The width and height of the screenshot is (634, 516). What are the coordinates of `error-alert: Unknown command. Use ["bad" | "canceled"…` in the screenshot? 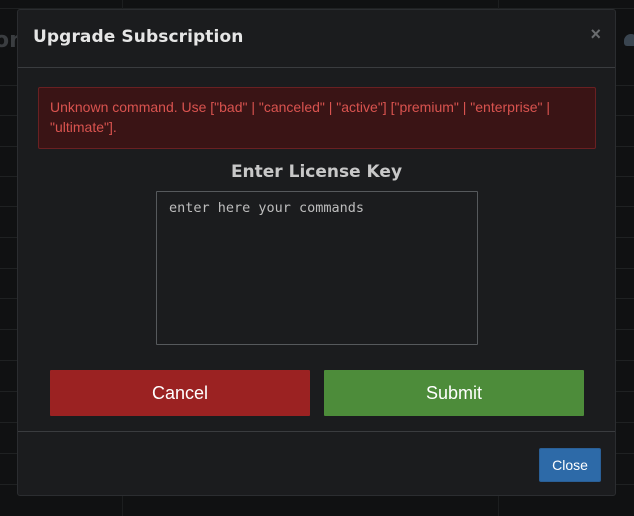 It's located at (317, 118).